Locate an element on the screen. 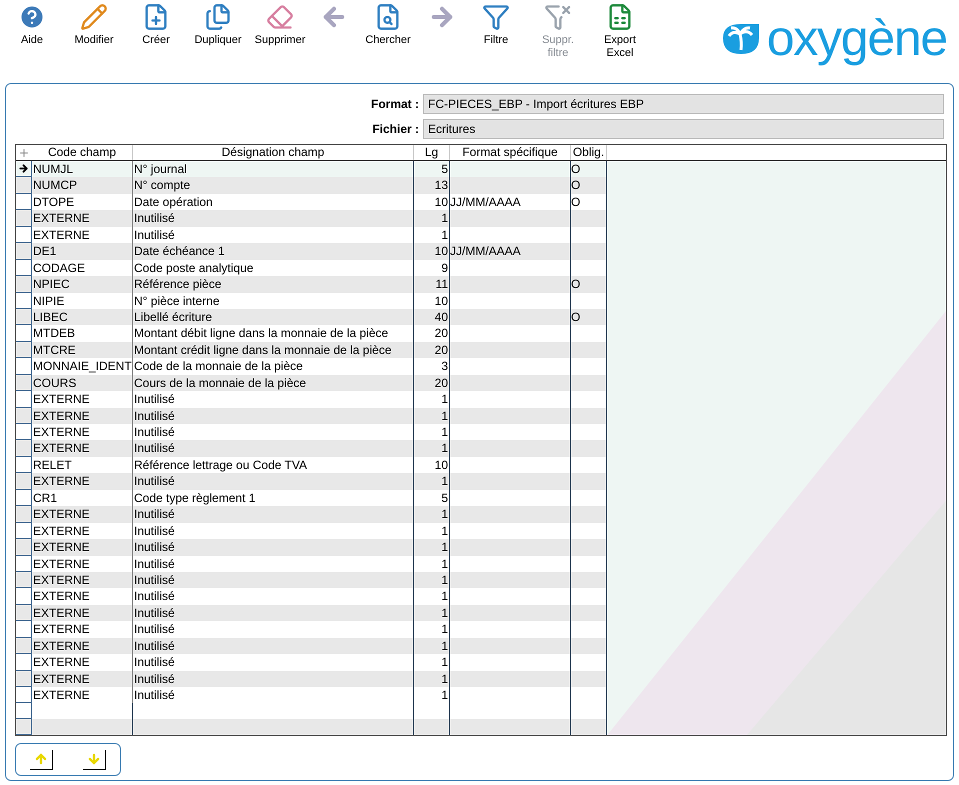  table-row: NUMCP N° compte 13 O is located at coordinates (311, 185).